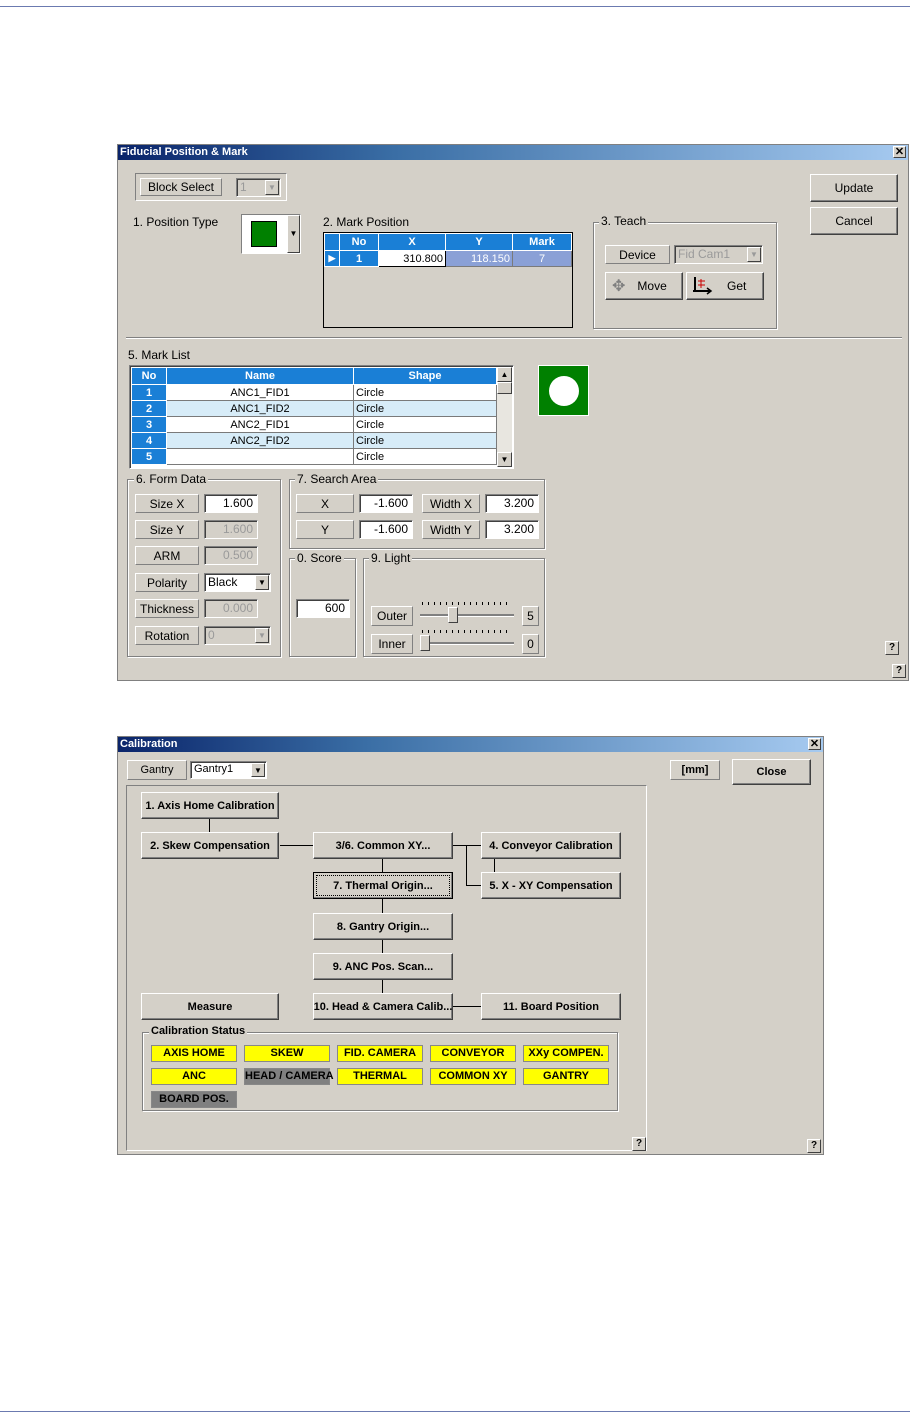 Image resolution: width=910 pixels, height=1421 pixels. I want to click on slider-ticks, so click(467, 631).